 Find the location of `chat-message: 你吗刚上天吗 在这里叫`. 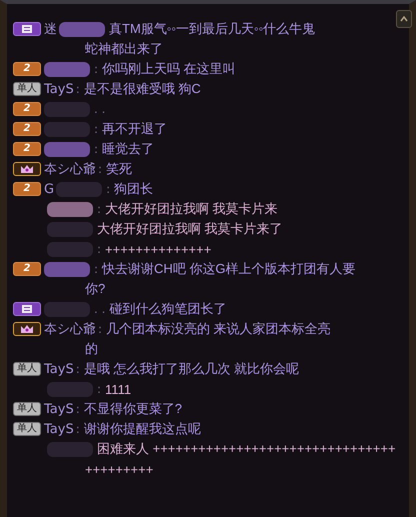

chat-message: 你吗刚上天吗 在这里叫 is located at coordinates (169, 69).